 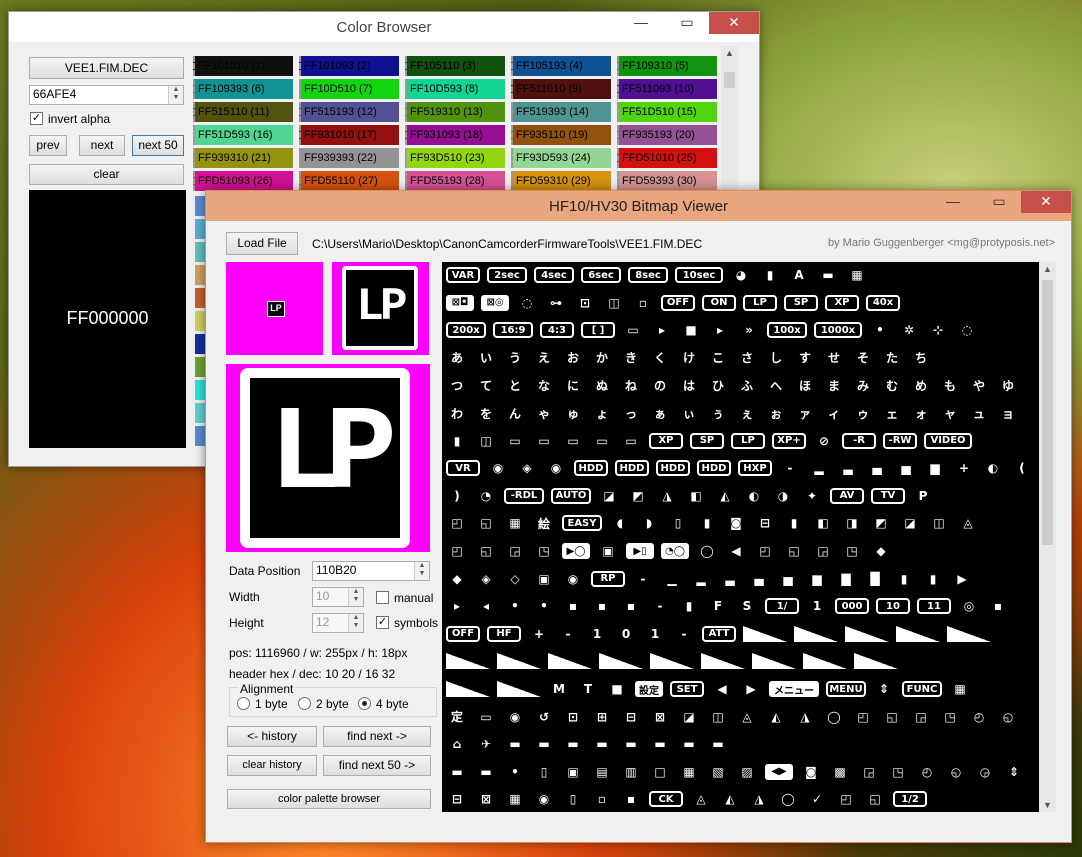 What do you see at coordinates (667, 89) in the screenshot?
I see `palette-swatch: FF511093 (10)` at bounding box center [667, 89].